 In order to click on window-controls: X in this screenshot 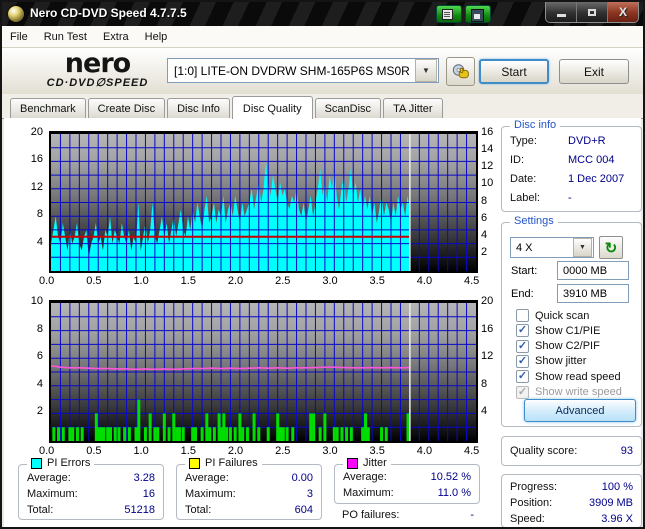, I will do `click(592, 12)`.